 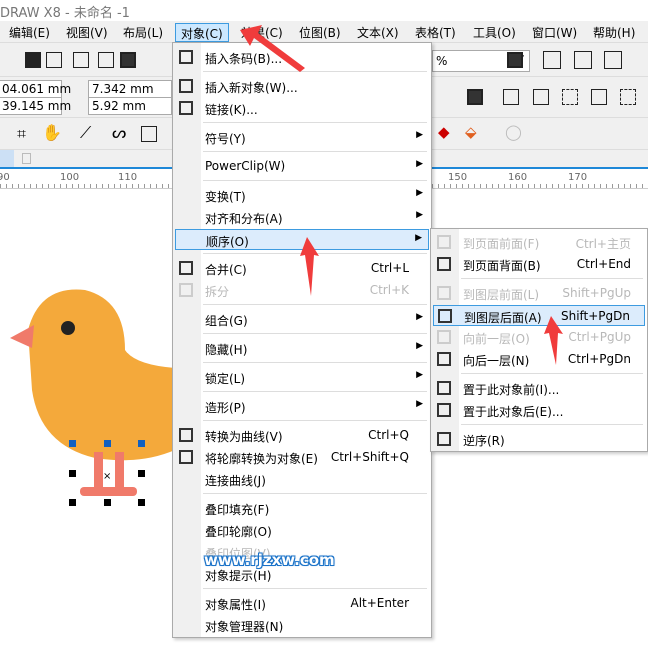 I want to click on menu-3: 对象(C), so click(x=202, y=32).